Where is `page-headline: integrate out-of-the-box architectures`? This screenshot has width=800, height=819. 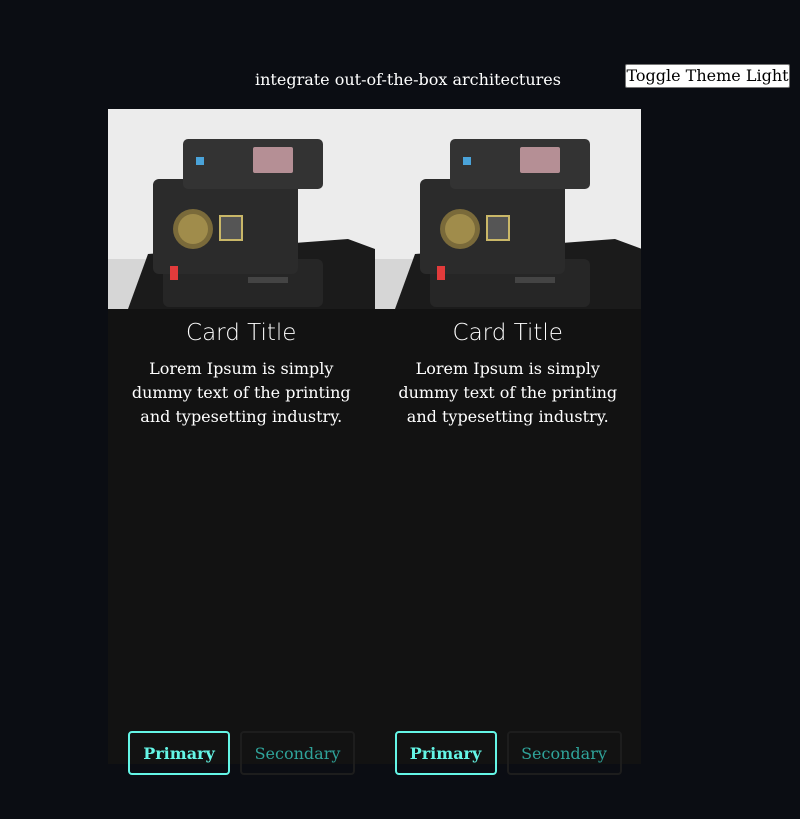 page-headline: integrate out-of-the-box architectures is located at coordinates (408, 79).